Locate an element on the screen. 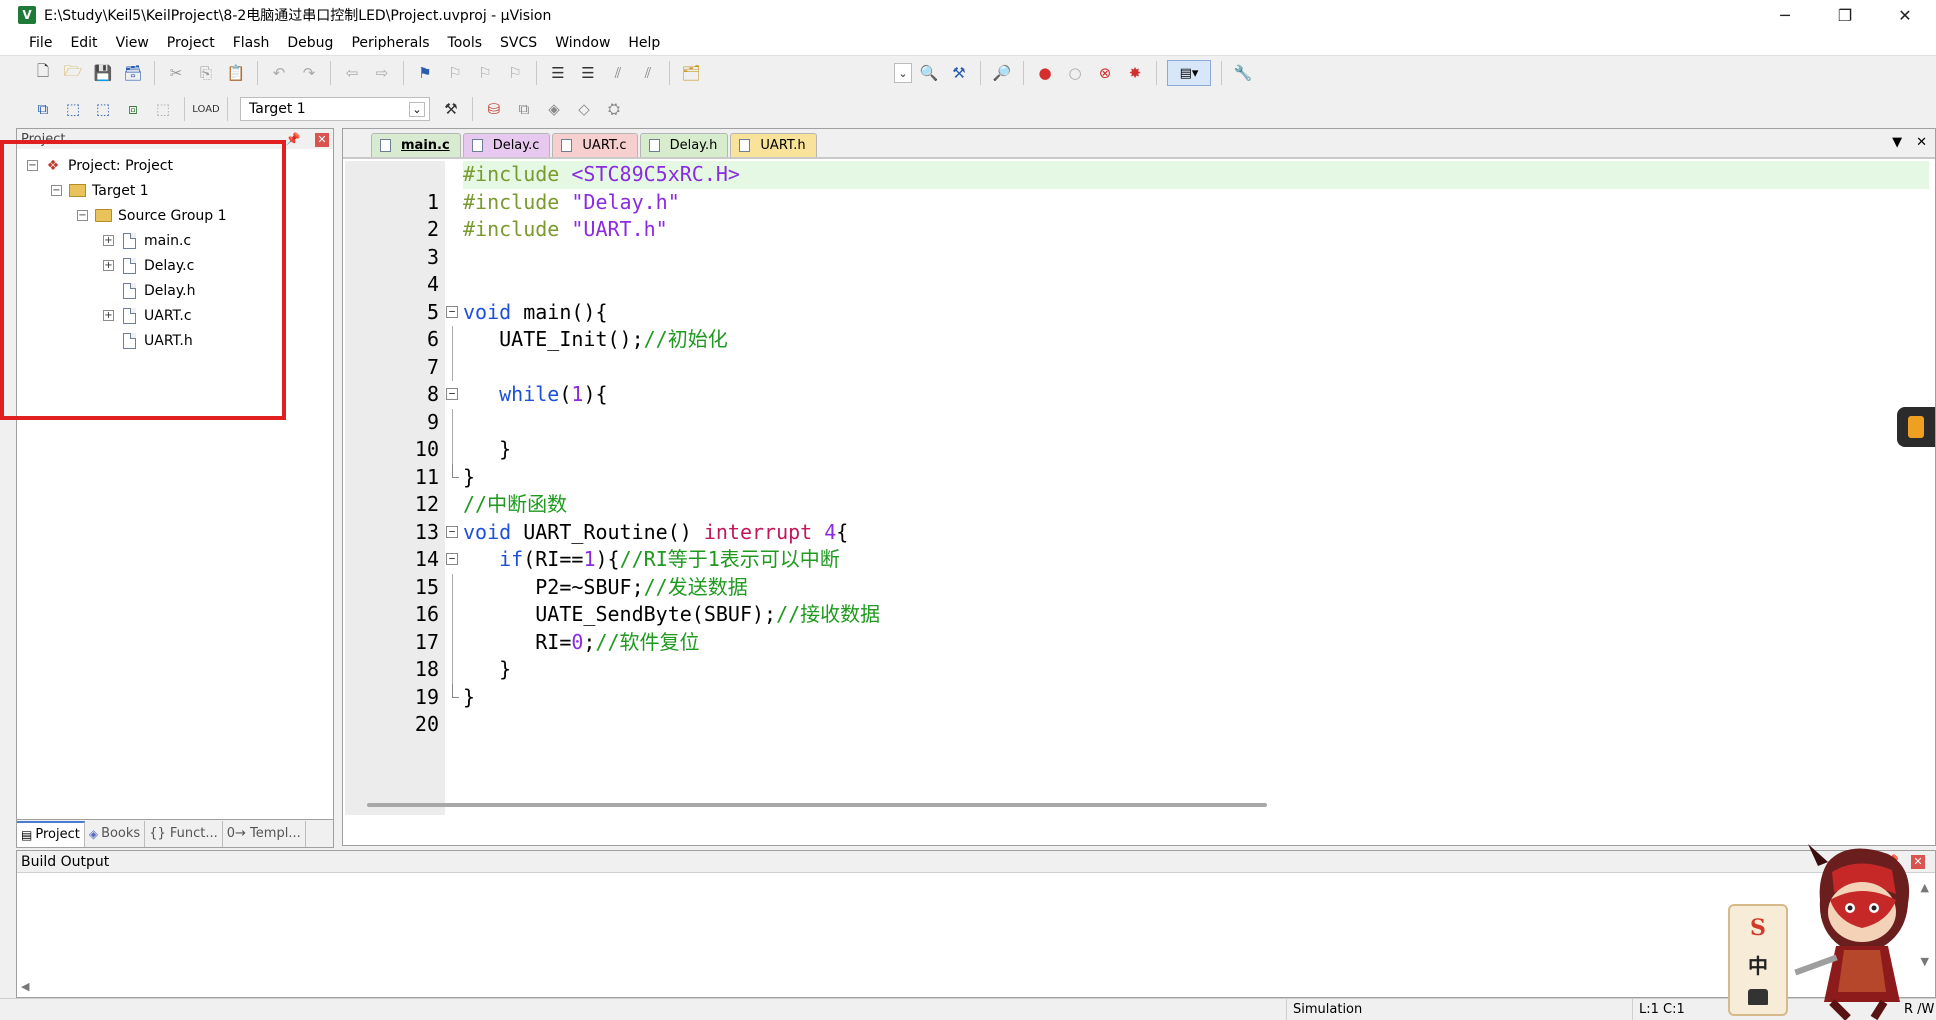  redo-icon: ↷ is located at coordinates (309, 73).